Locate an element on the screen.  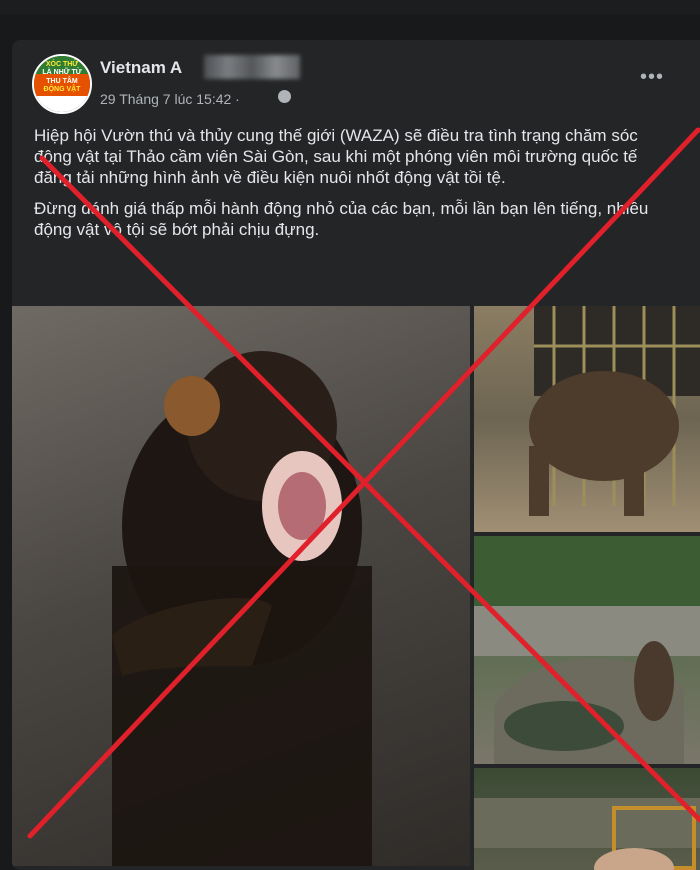
photo-enclosure is located at coordinates (587, 650).